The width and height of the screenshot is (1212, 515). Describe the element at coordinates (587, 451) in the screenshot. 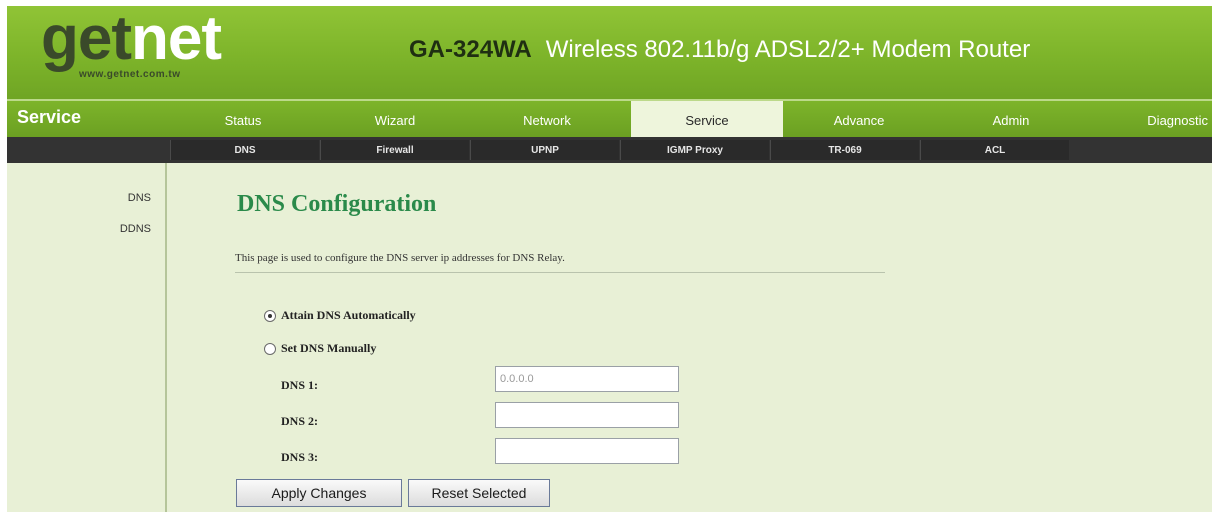

I see `dns3-field` at that location.